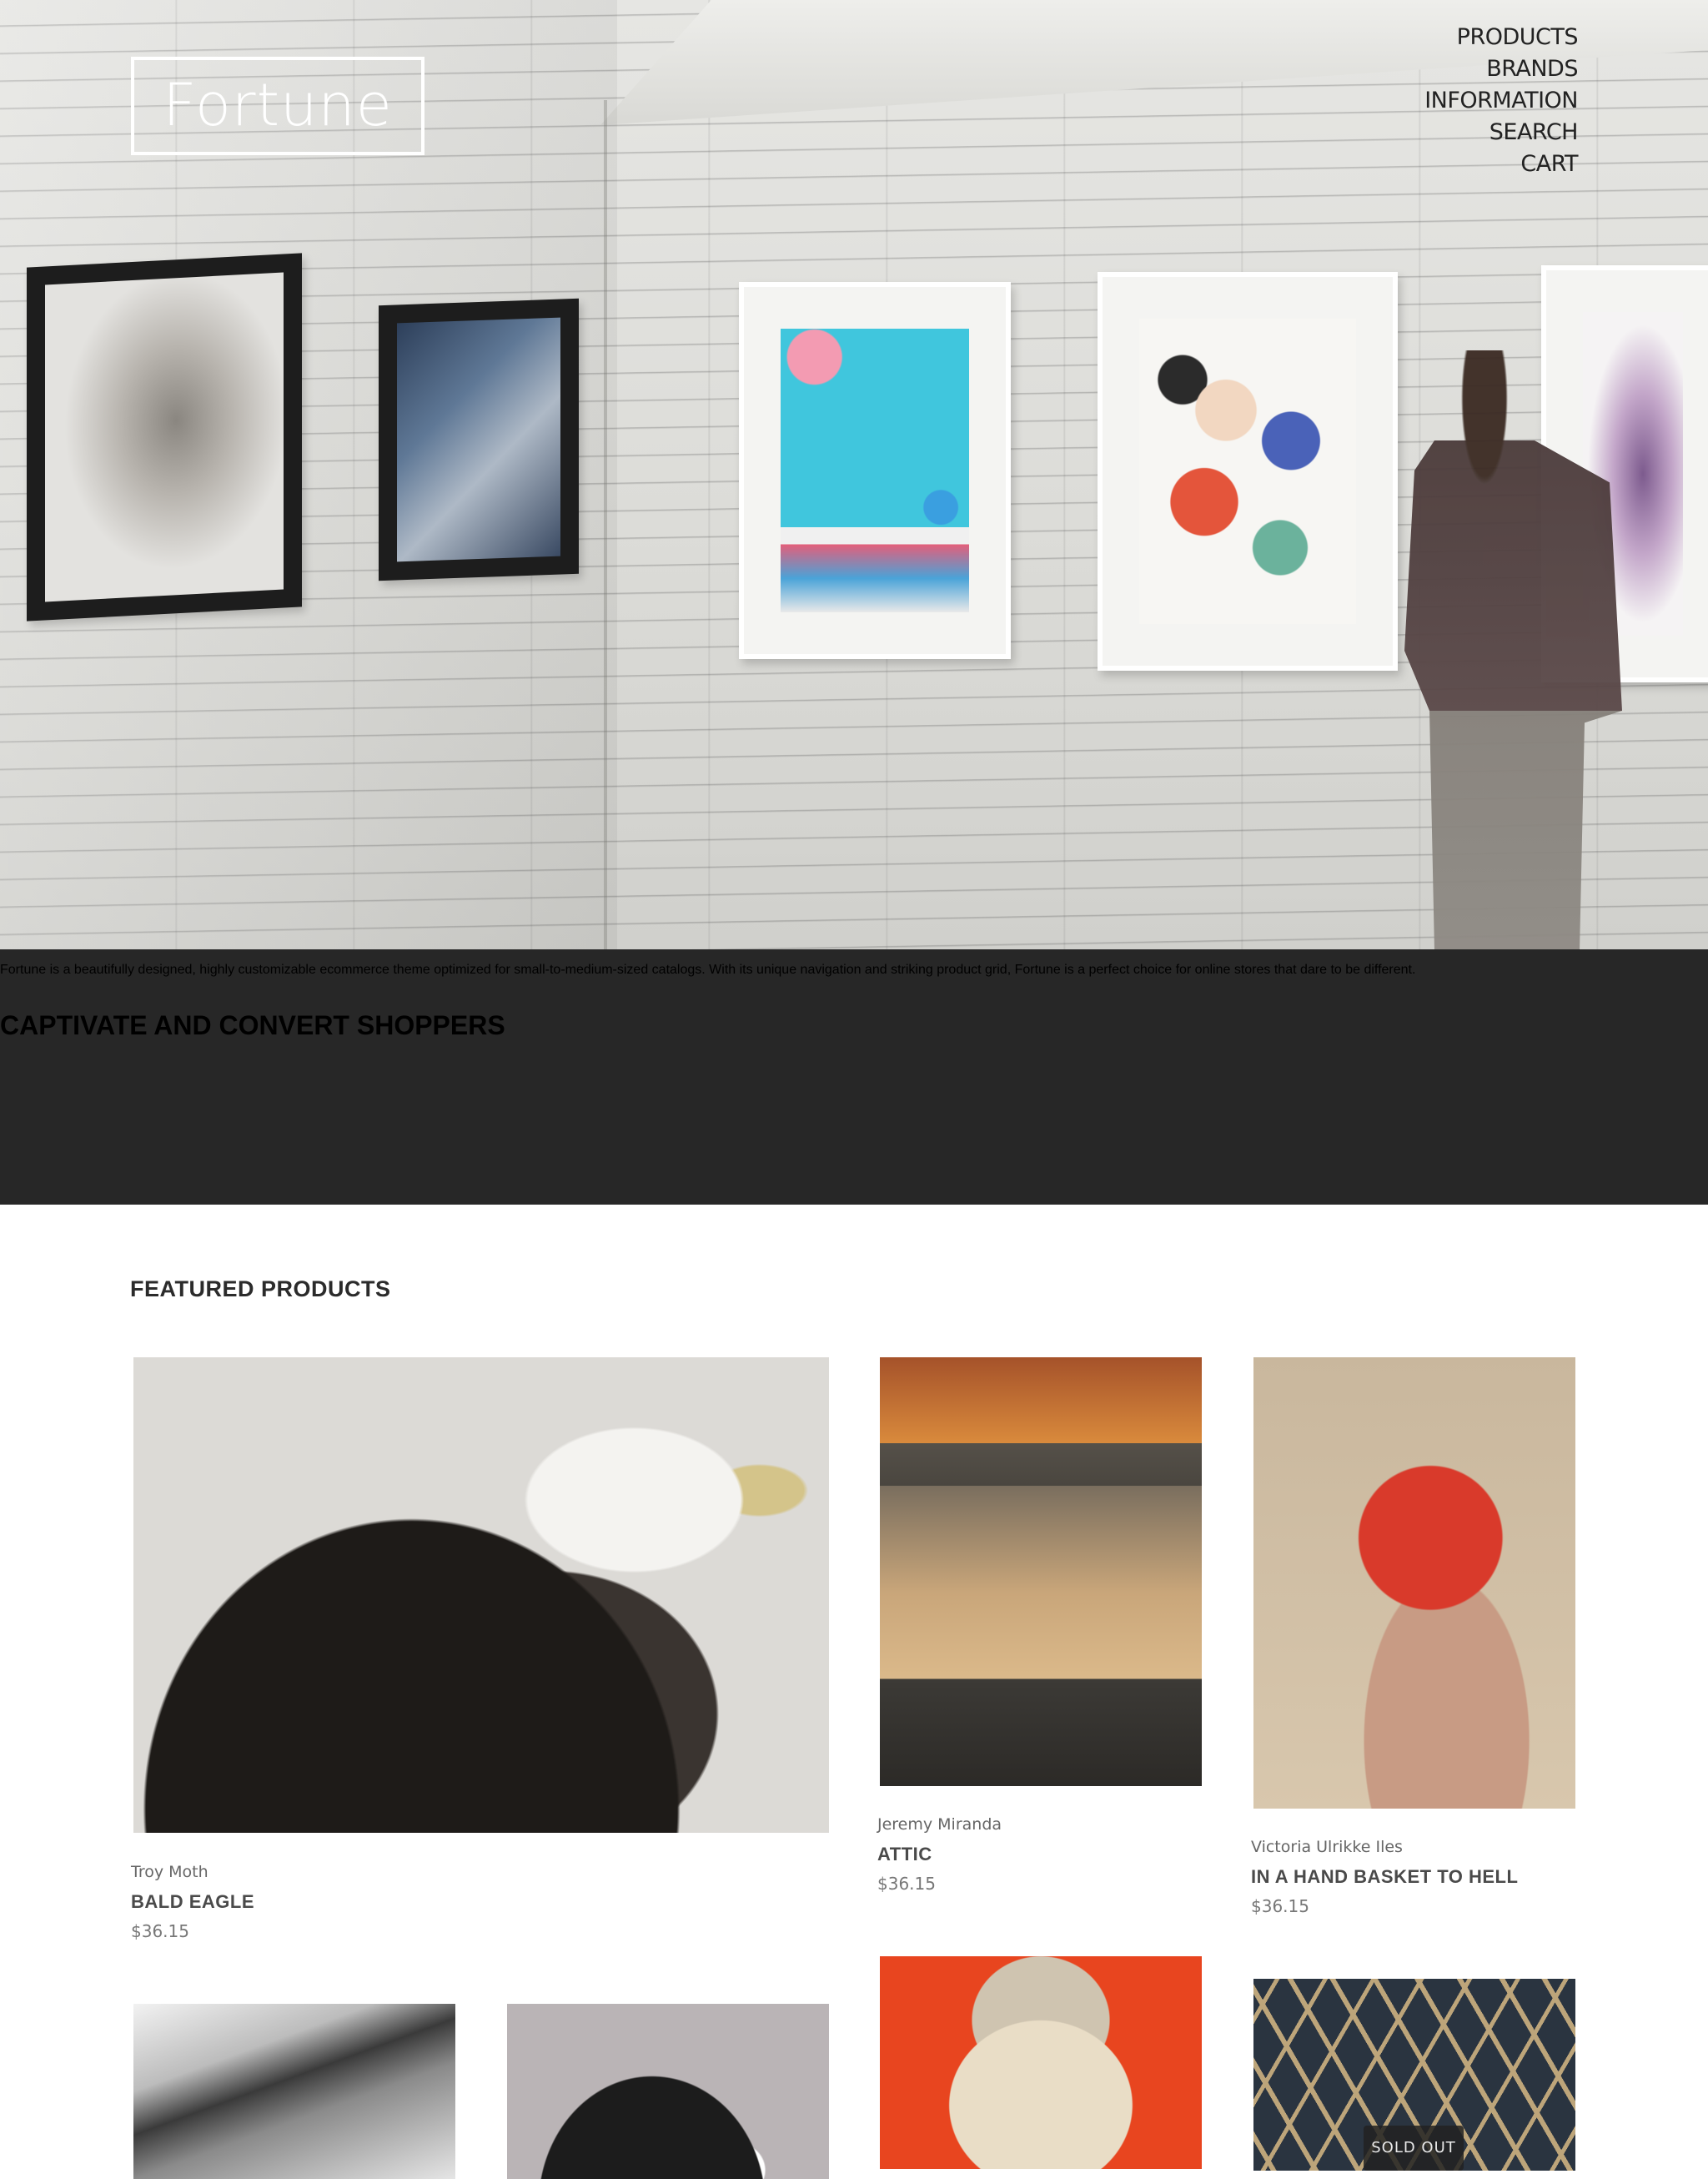 Image resolution: width=1708 pixels, height=2179 pixels. What do you see at coordinates (169, 1872) in the screenshot?
I see `product-artist: Troy Moth` at bounding box center [169, 1872].